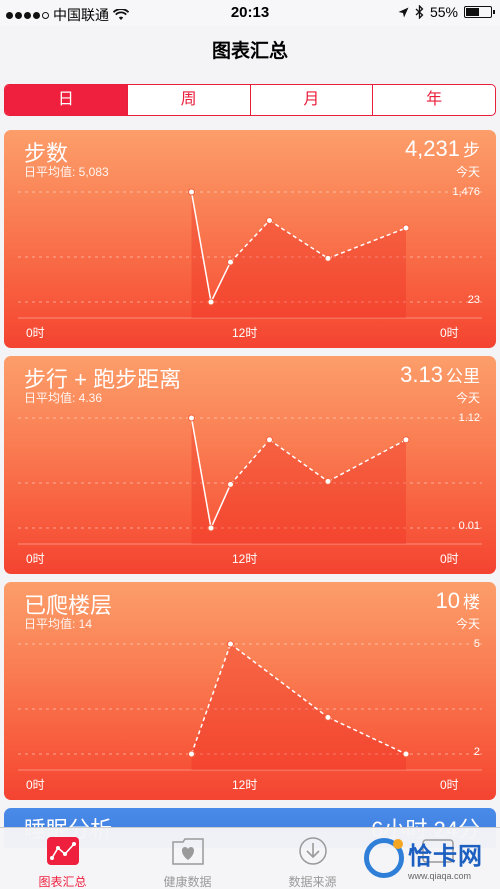 Image resolution: width=500 pixels, height=889 pixels. Describe the element at coordinates (419, 12) in the screenshot. I see `bluetooth-icon` at that location.